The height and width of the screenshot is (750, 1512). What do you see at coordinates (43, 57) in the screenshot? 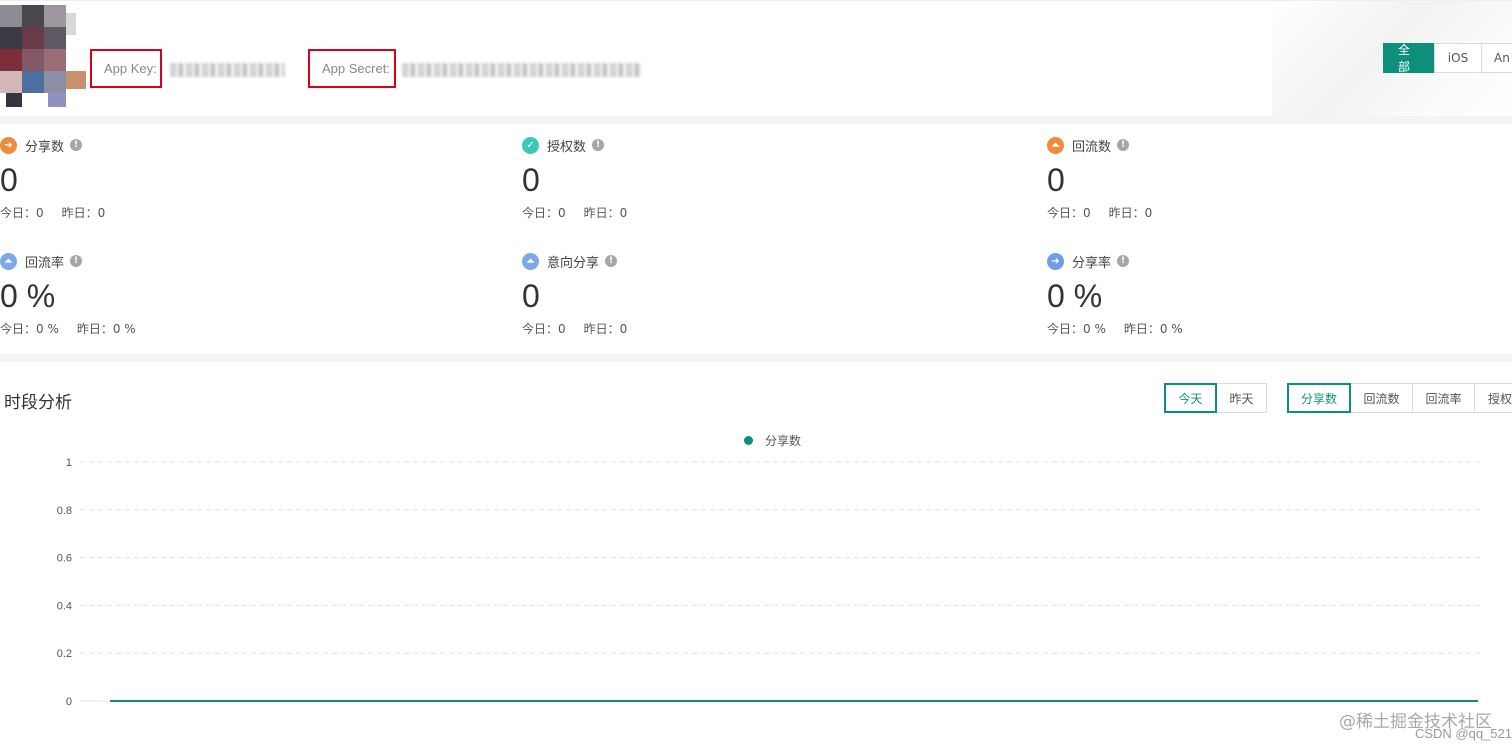
I see `app-avatar` at bounding box center [43, 57].